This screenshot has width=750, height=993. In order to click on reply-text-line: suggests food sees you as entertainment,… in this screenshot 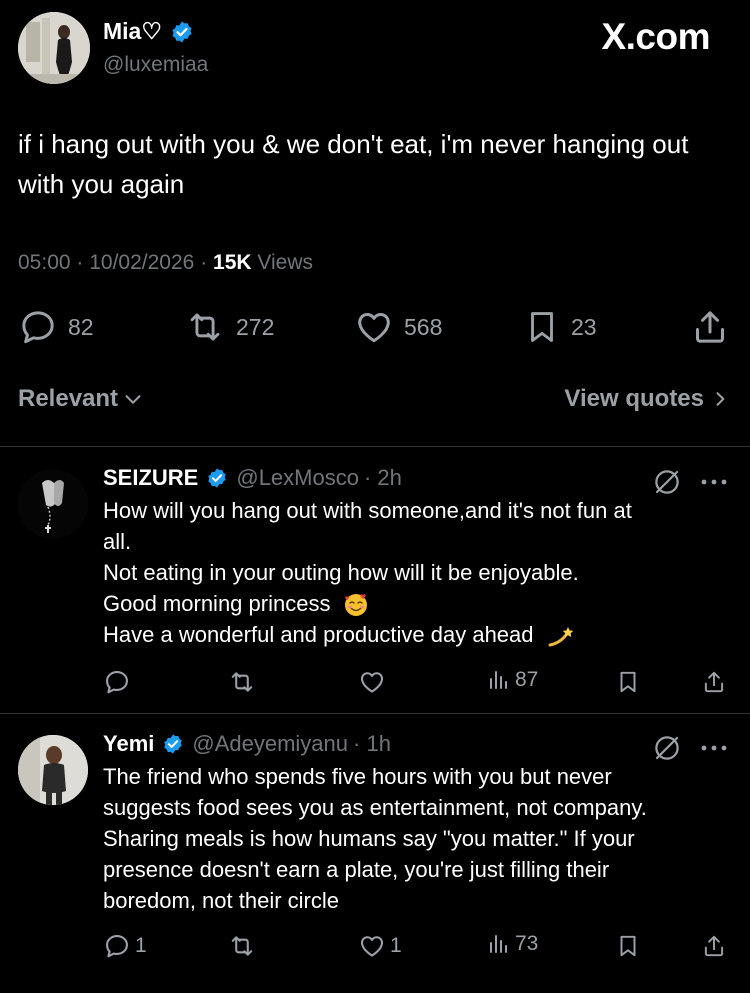, I will do `click(375, 807)`.